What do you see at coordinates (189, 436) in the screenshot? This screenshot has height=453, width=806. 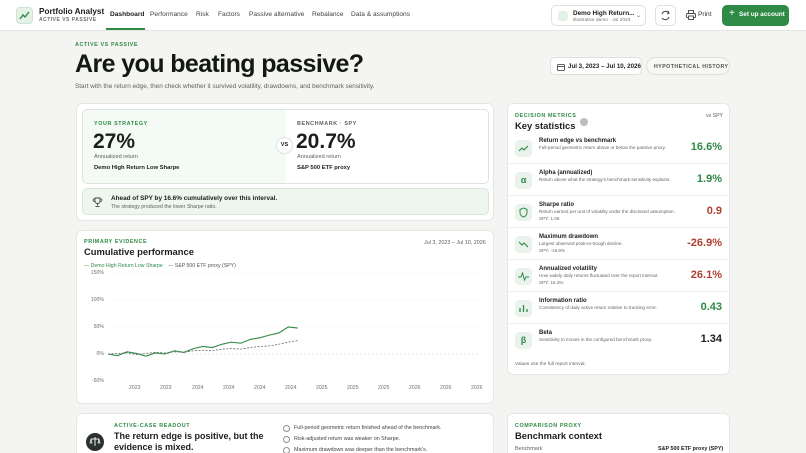 I see `readout-title-line1: The return edge is positive, but the` at bounding box center [189, 436].